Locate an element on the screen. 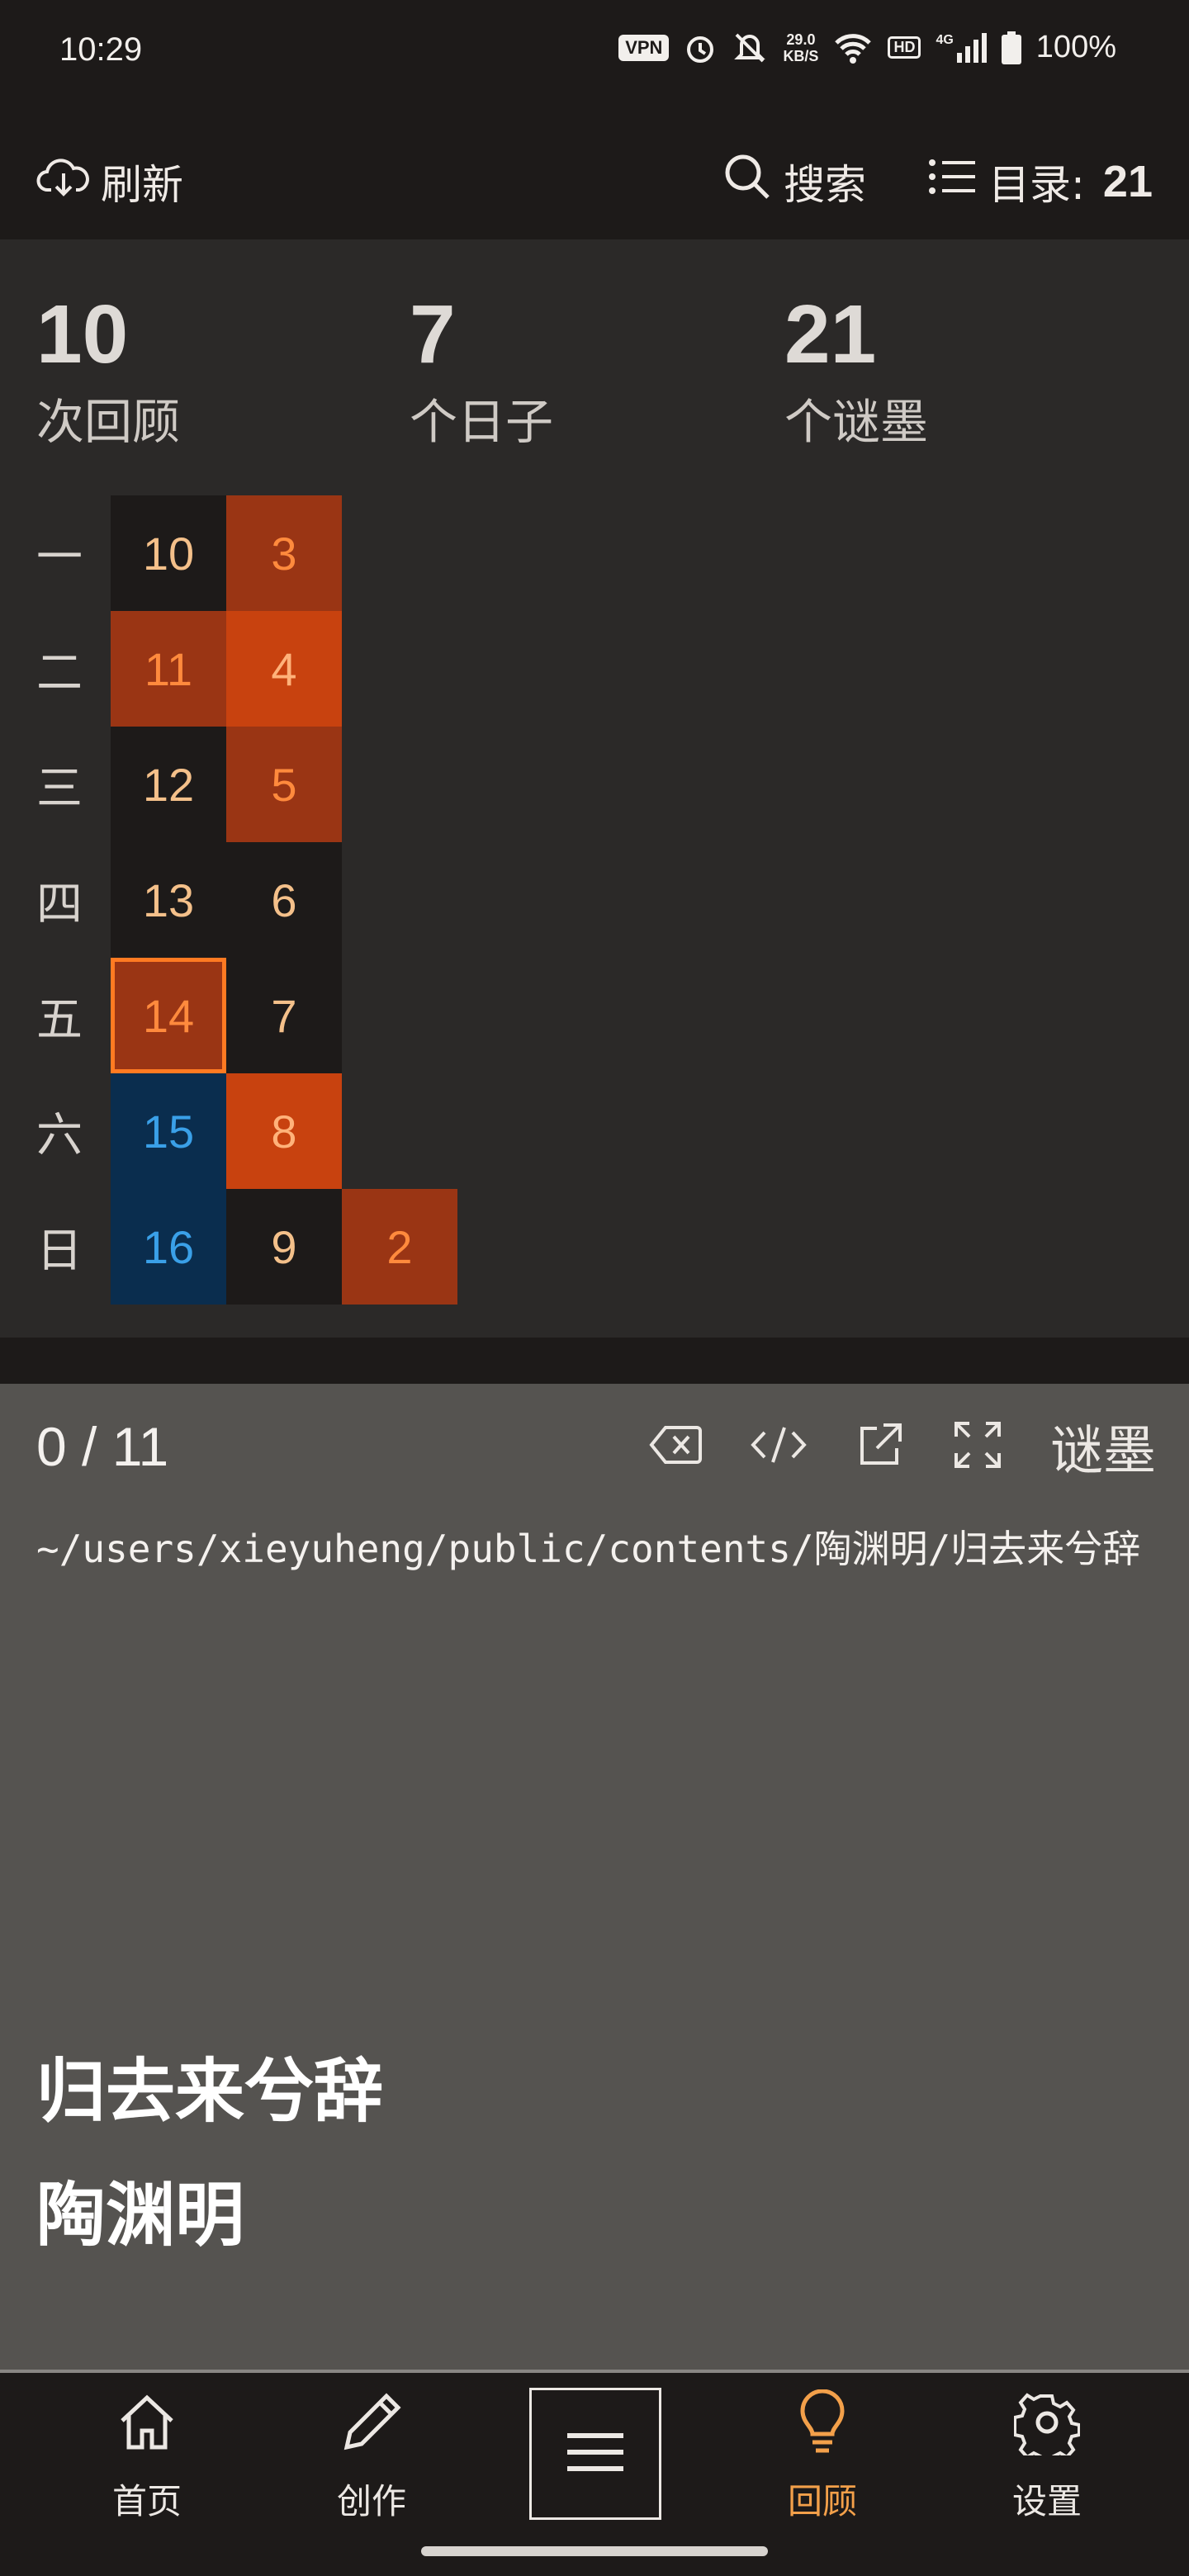  reader-toolbar: 谜墨 is located at coordinates (902, 1447).